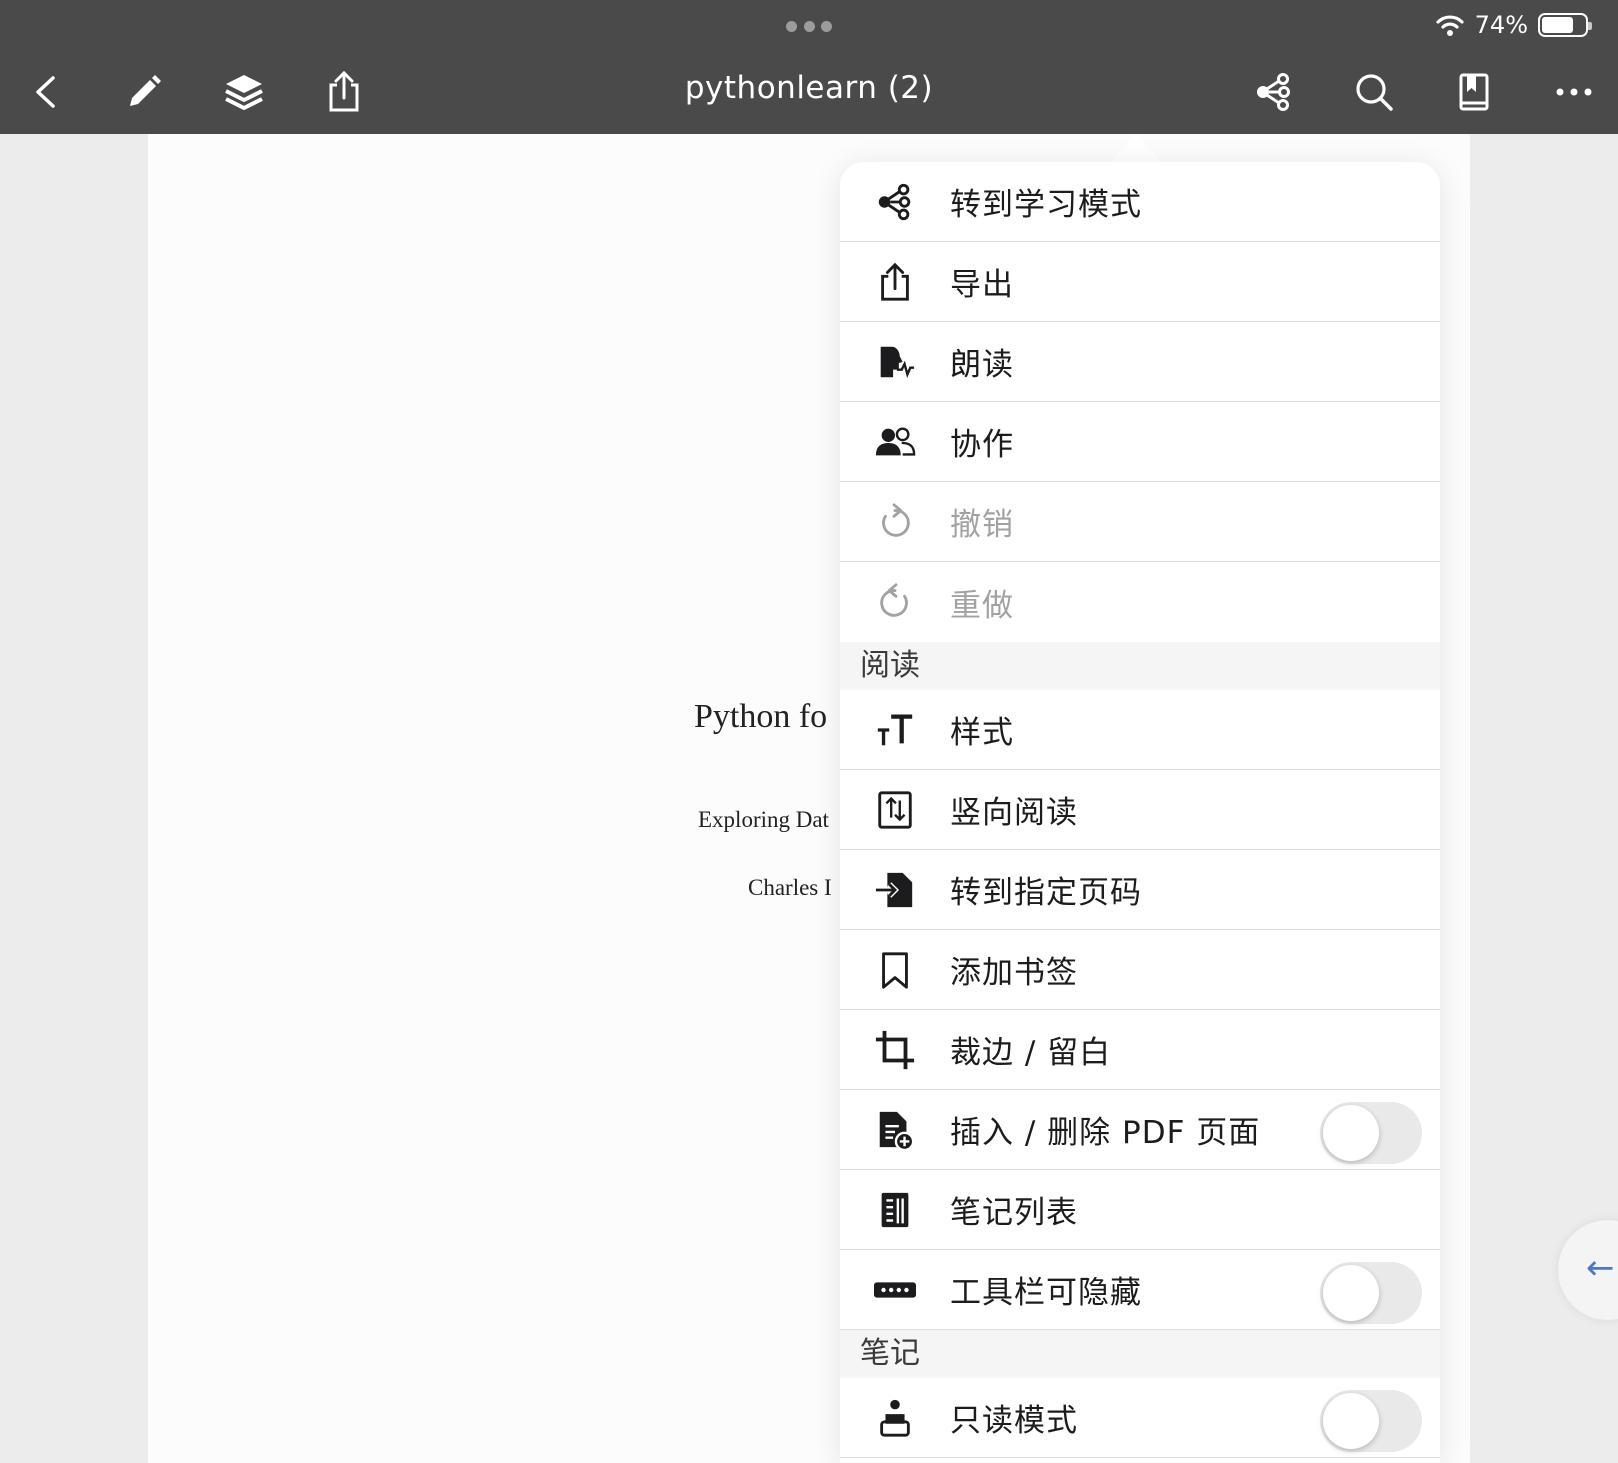  I want to click on bookmarks-button, so click(1474, 92).